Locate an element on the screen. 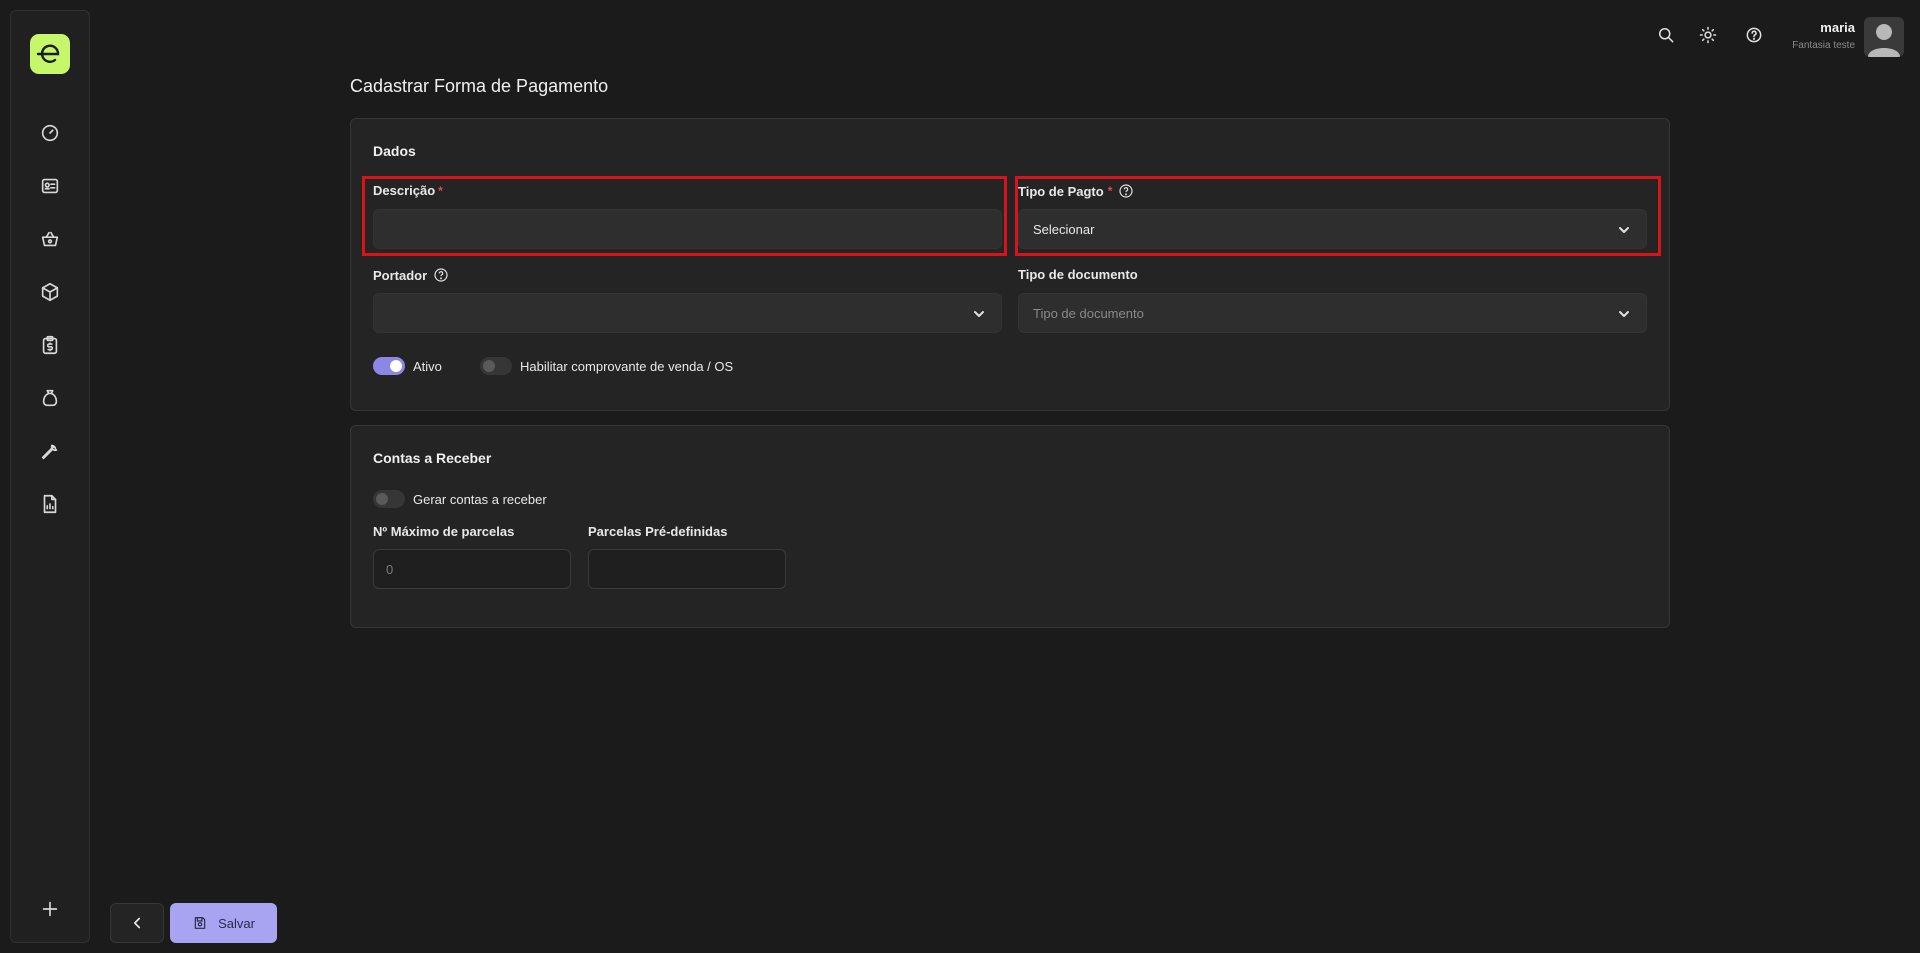  sidebar-item-finance is located at coordinates (50, 345).